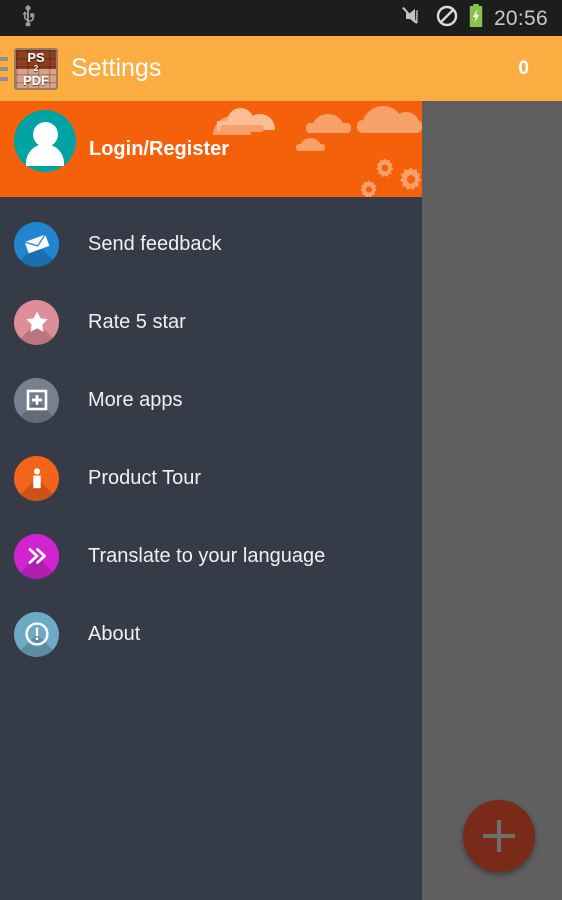  What do you see at coordinates (135, 400) in the screenshot?
I see `drawer-item-label: More apps` at bounding box center [135, 400].